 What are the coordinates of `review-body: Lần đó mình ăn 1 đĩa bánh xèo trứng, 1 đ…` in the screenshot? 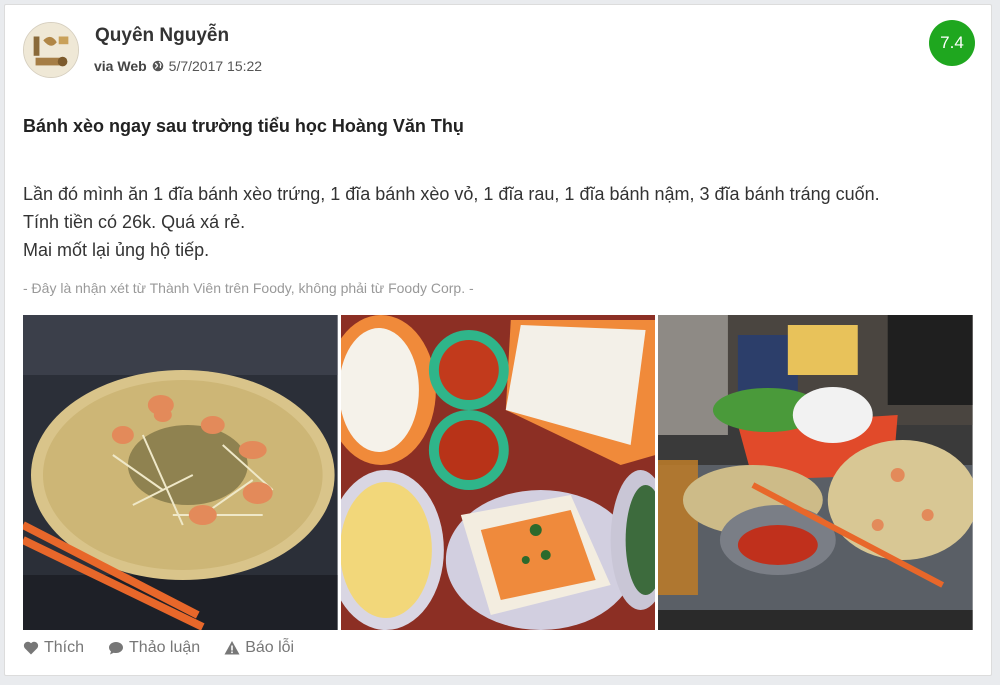 It's located at (503, 222).